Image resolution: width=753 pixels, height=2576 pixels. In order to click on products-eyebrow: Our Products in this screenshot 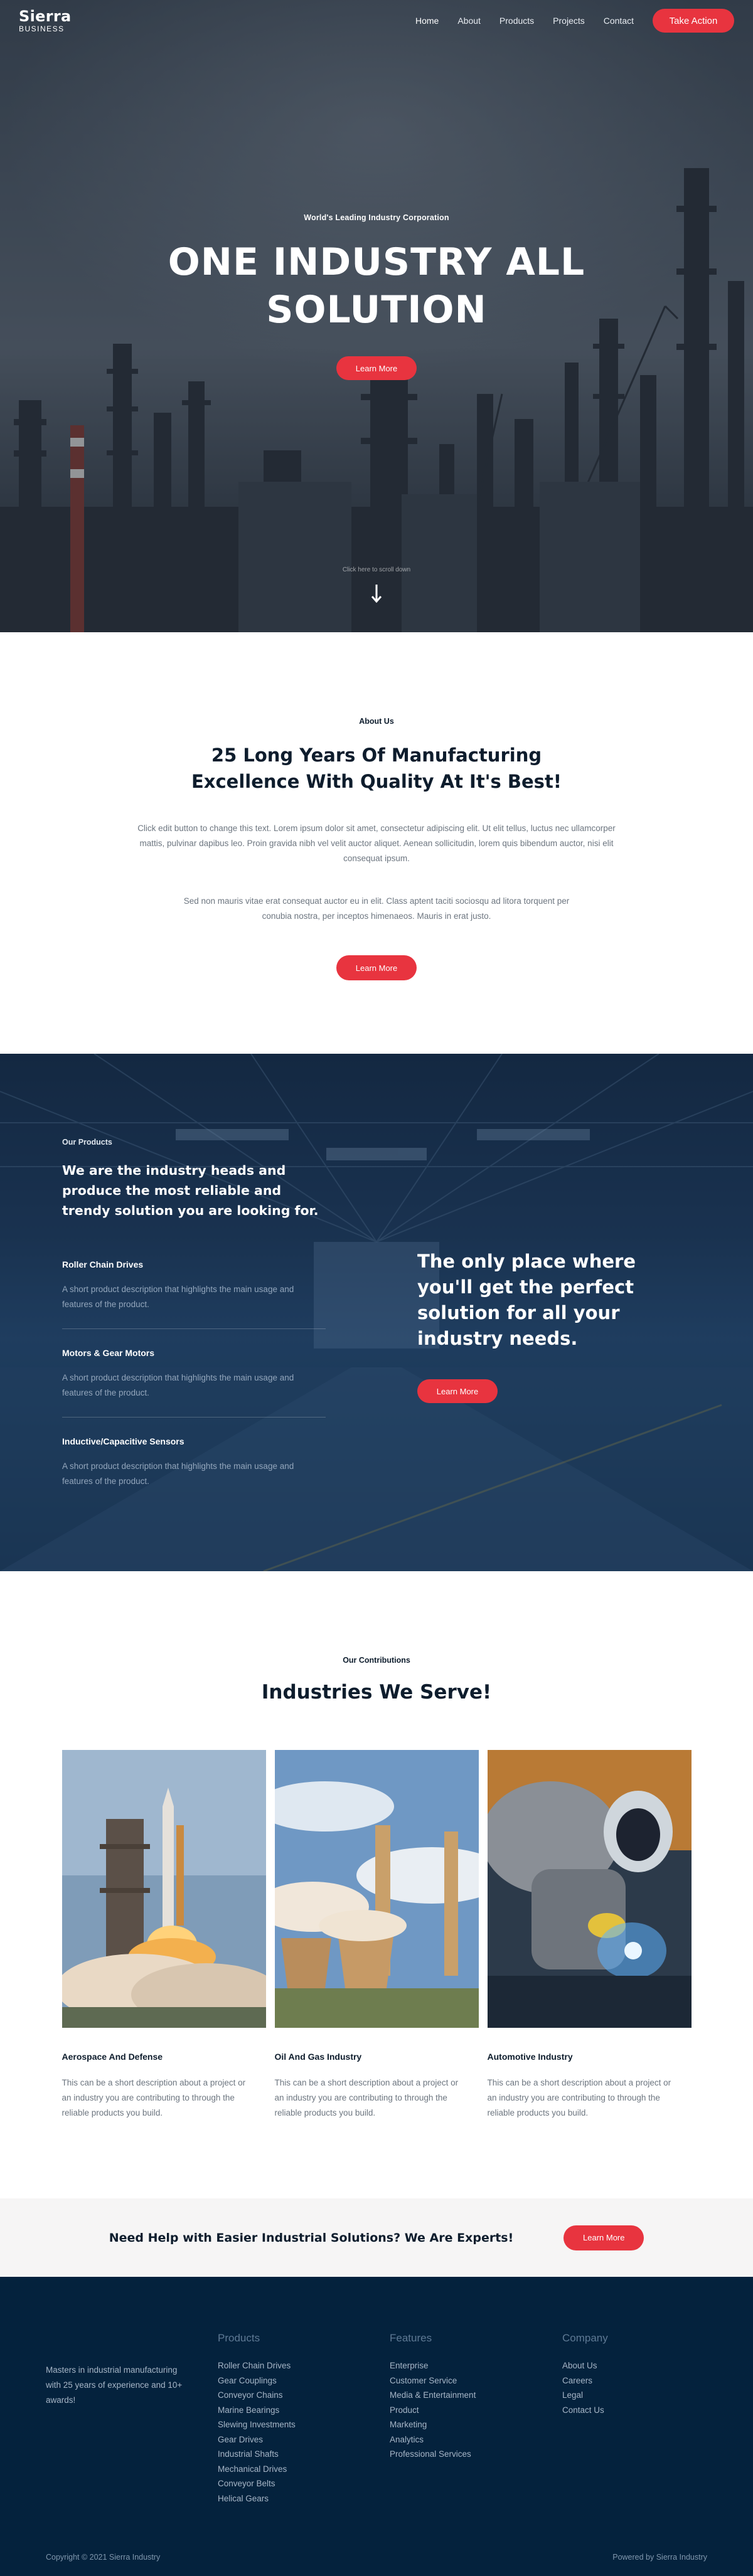, I will do `click(87, 1142)`.